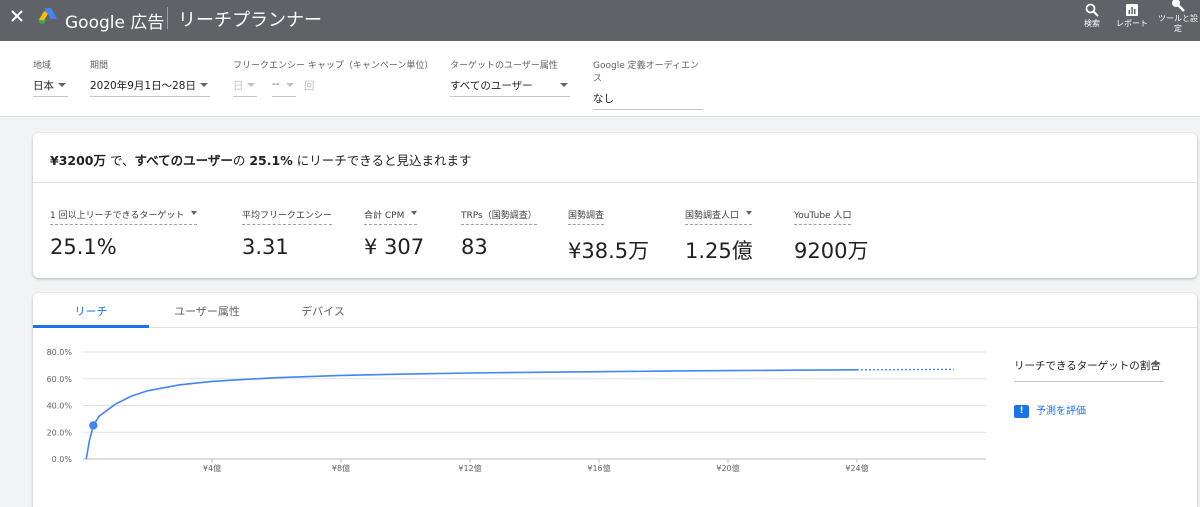 Image resolution: width=1200 pixels, height=507 pixels. Describe the element at coordinates (309, 86) in the screenshot. I see `frequency-unit: 回` at that location.